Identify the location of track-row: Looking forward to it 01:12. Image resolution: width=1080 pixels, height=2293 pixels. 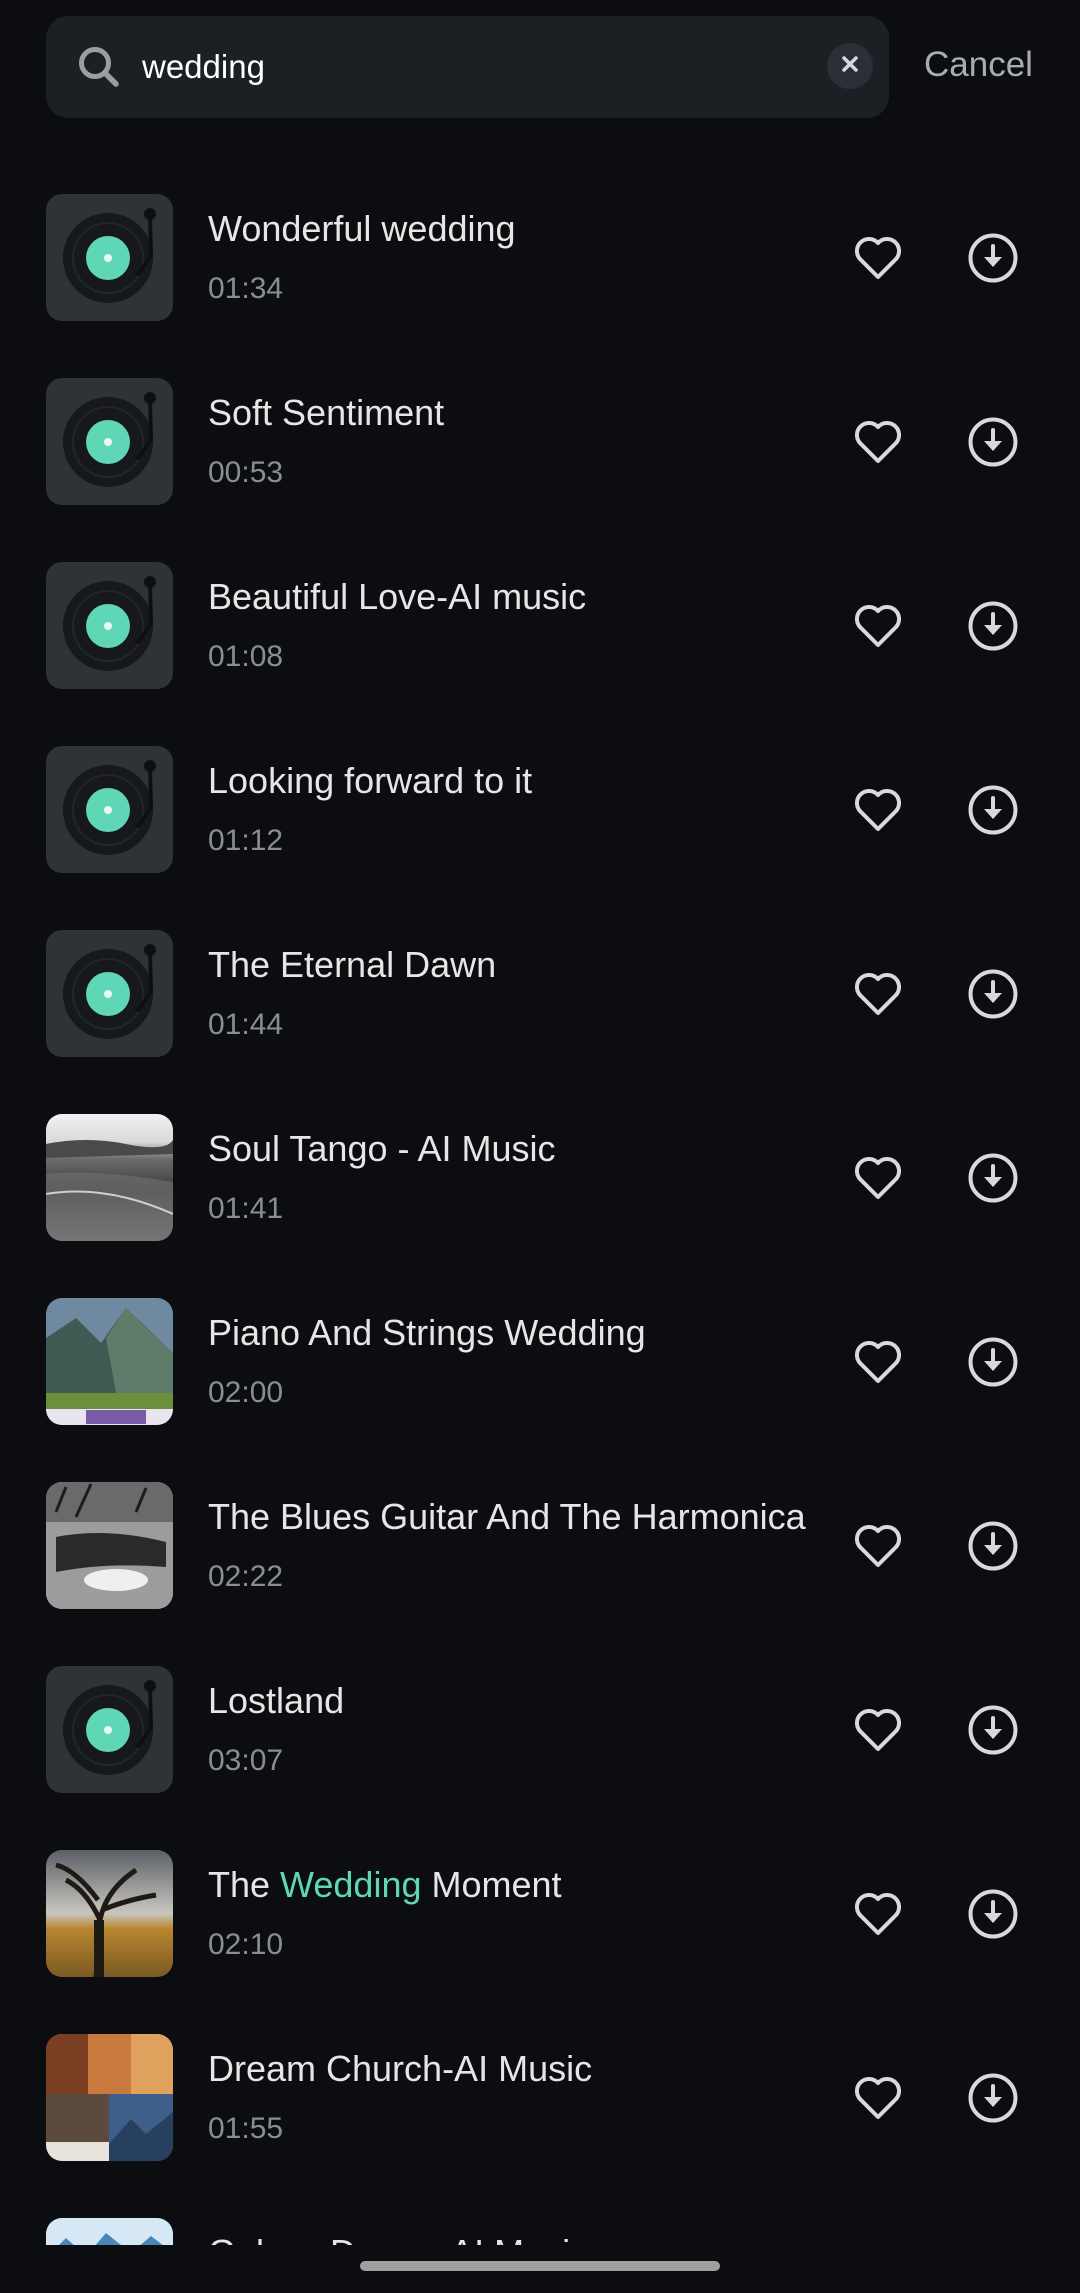
(540, 784).